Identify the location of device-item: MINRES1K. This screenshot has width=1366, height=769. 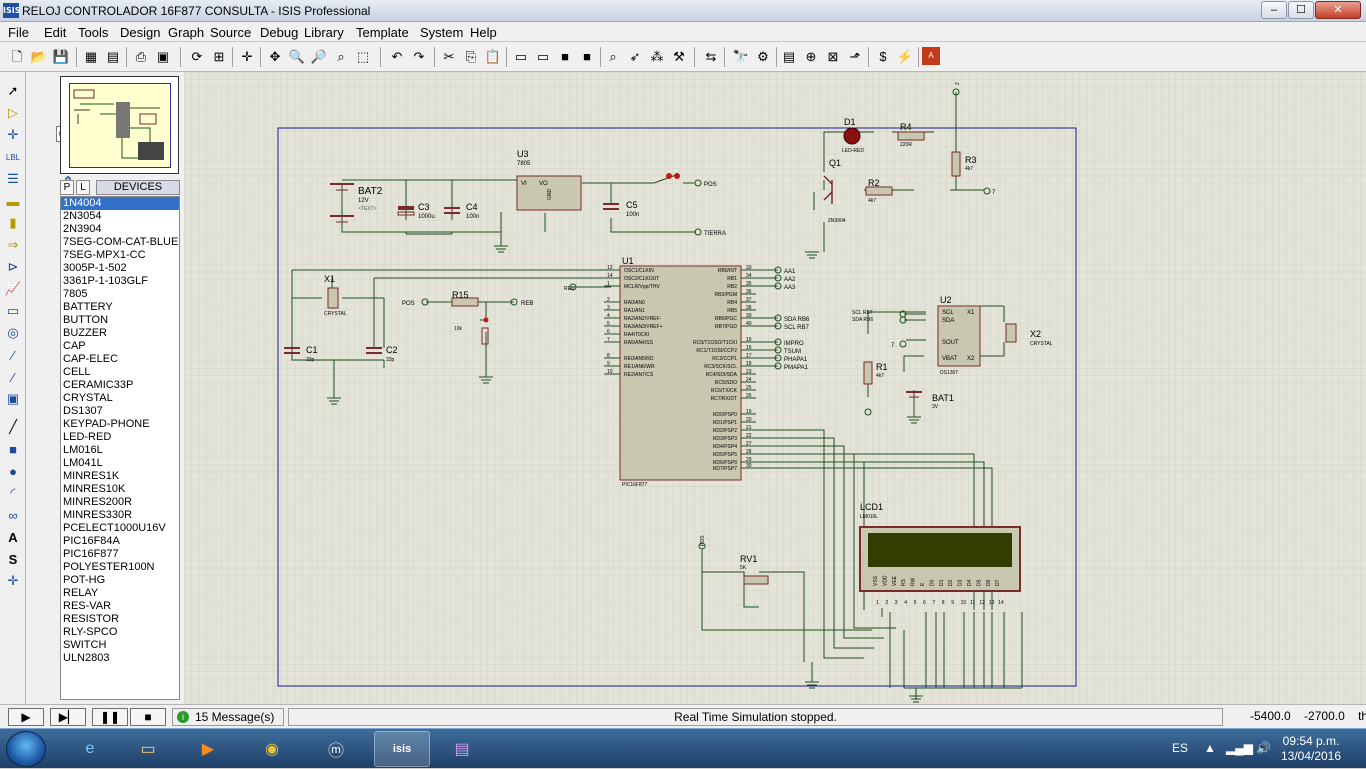
(120, 476).